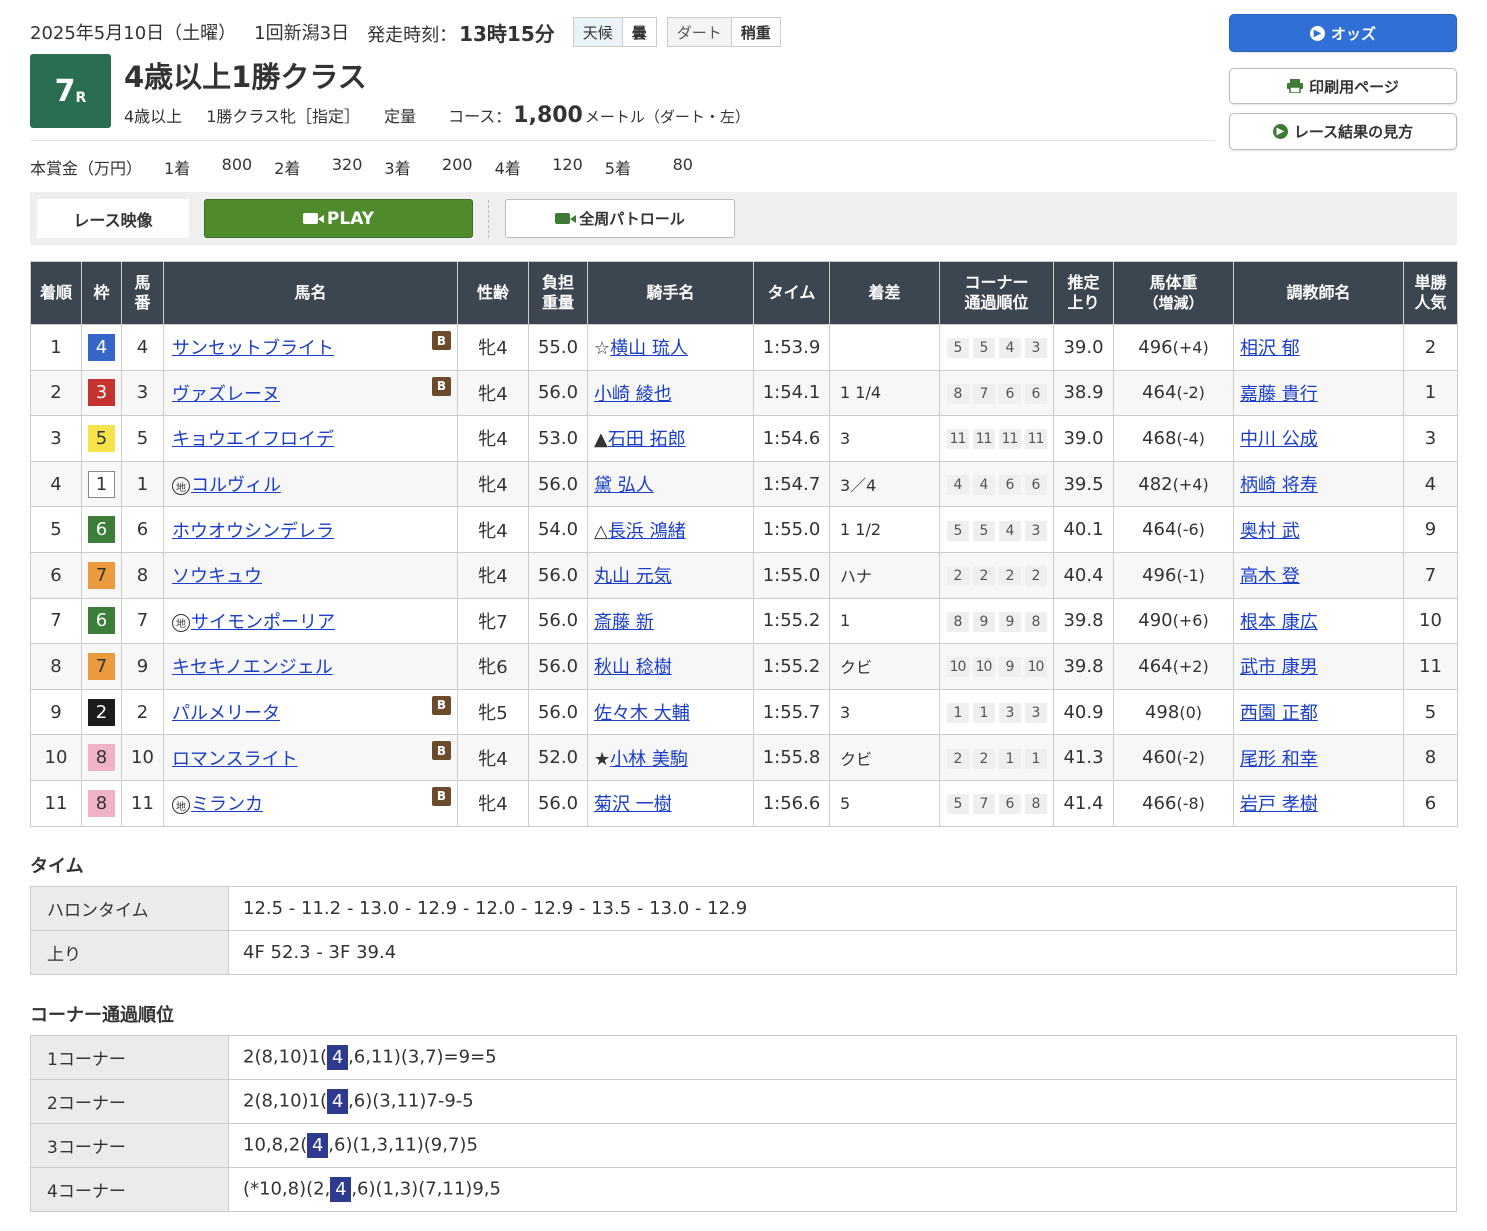 The image size is (1487, 1231). What do you see at coordinates (1430, 484) in the screenshot?
I see `win-popularity: 4` at bounding box center [1430, 484].